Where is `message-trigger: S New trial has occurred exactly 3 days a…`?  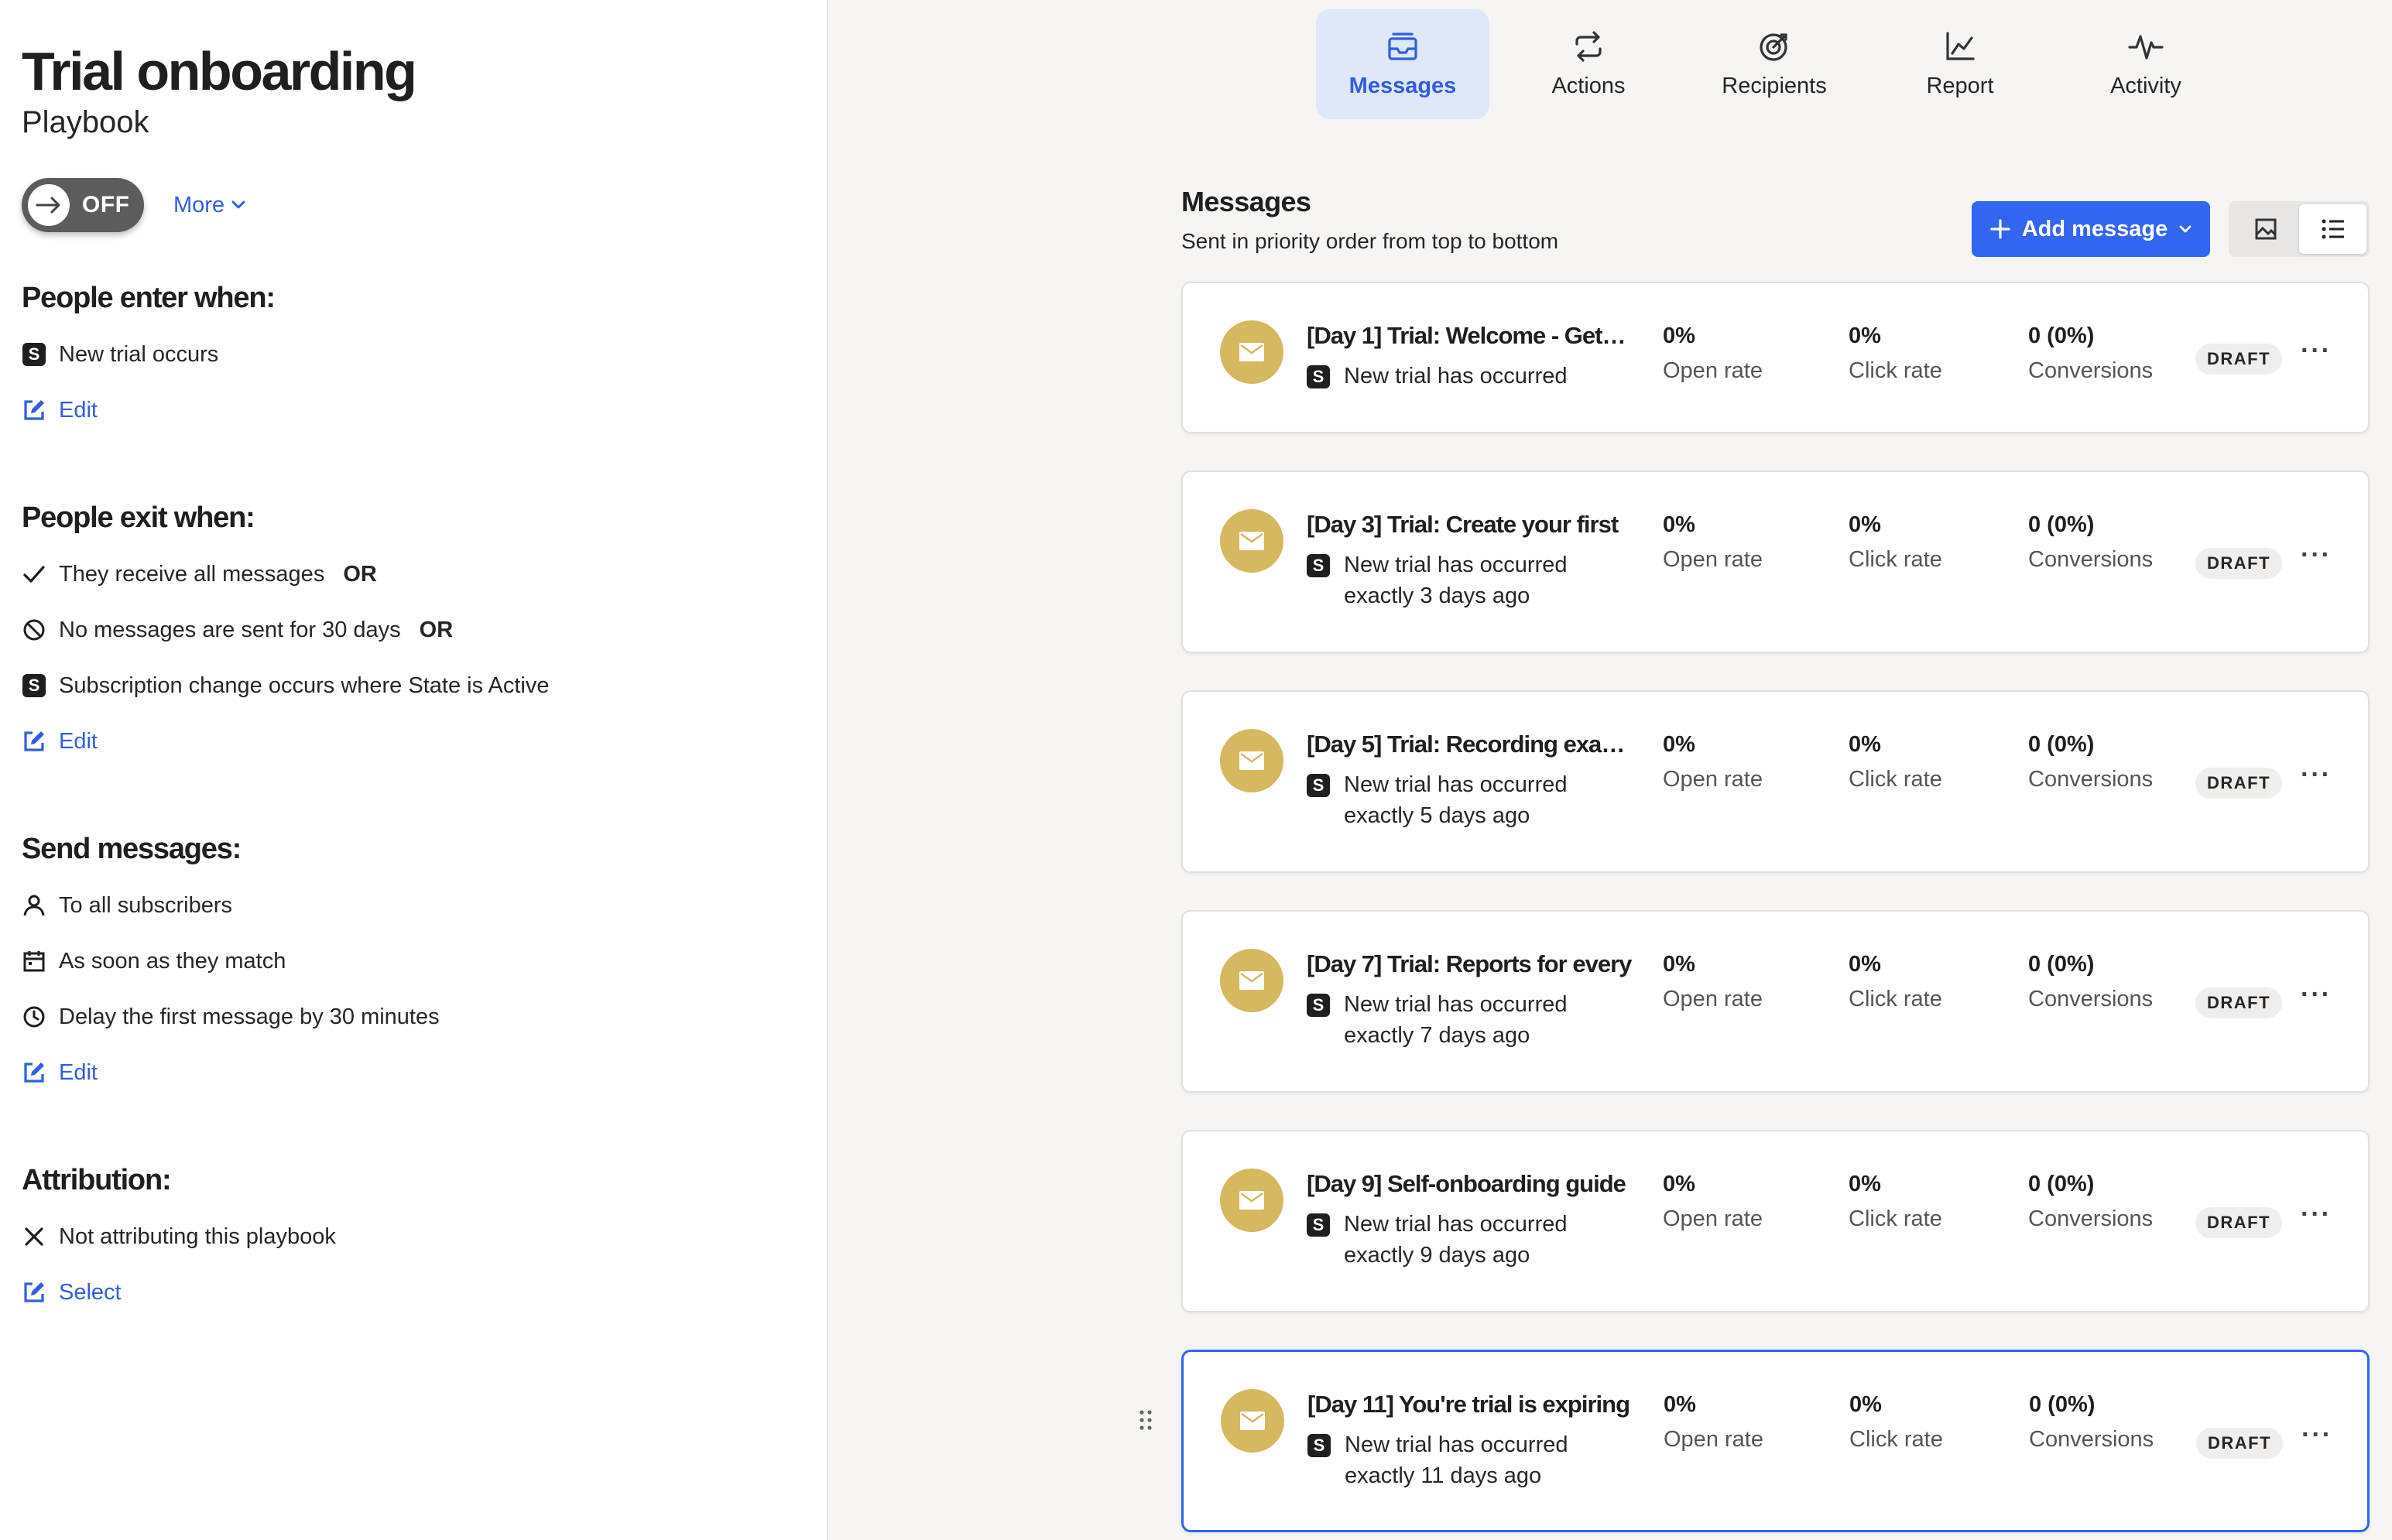 message-trigger: S New trial has occurred exactly 3 days a… is located at coordinates (1438, 582).